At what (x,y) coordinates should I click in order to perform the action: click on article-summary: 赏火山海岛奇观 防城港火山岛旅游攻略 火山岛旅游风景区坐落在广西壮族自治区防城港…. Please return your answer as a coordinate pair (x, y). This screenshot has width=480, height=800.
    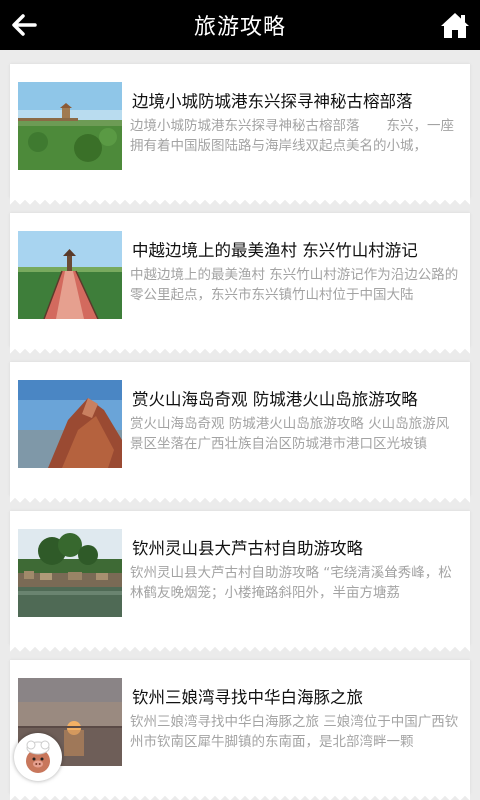
    Looking at the image, I should click on (290, 434).